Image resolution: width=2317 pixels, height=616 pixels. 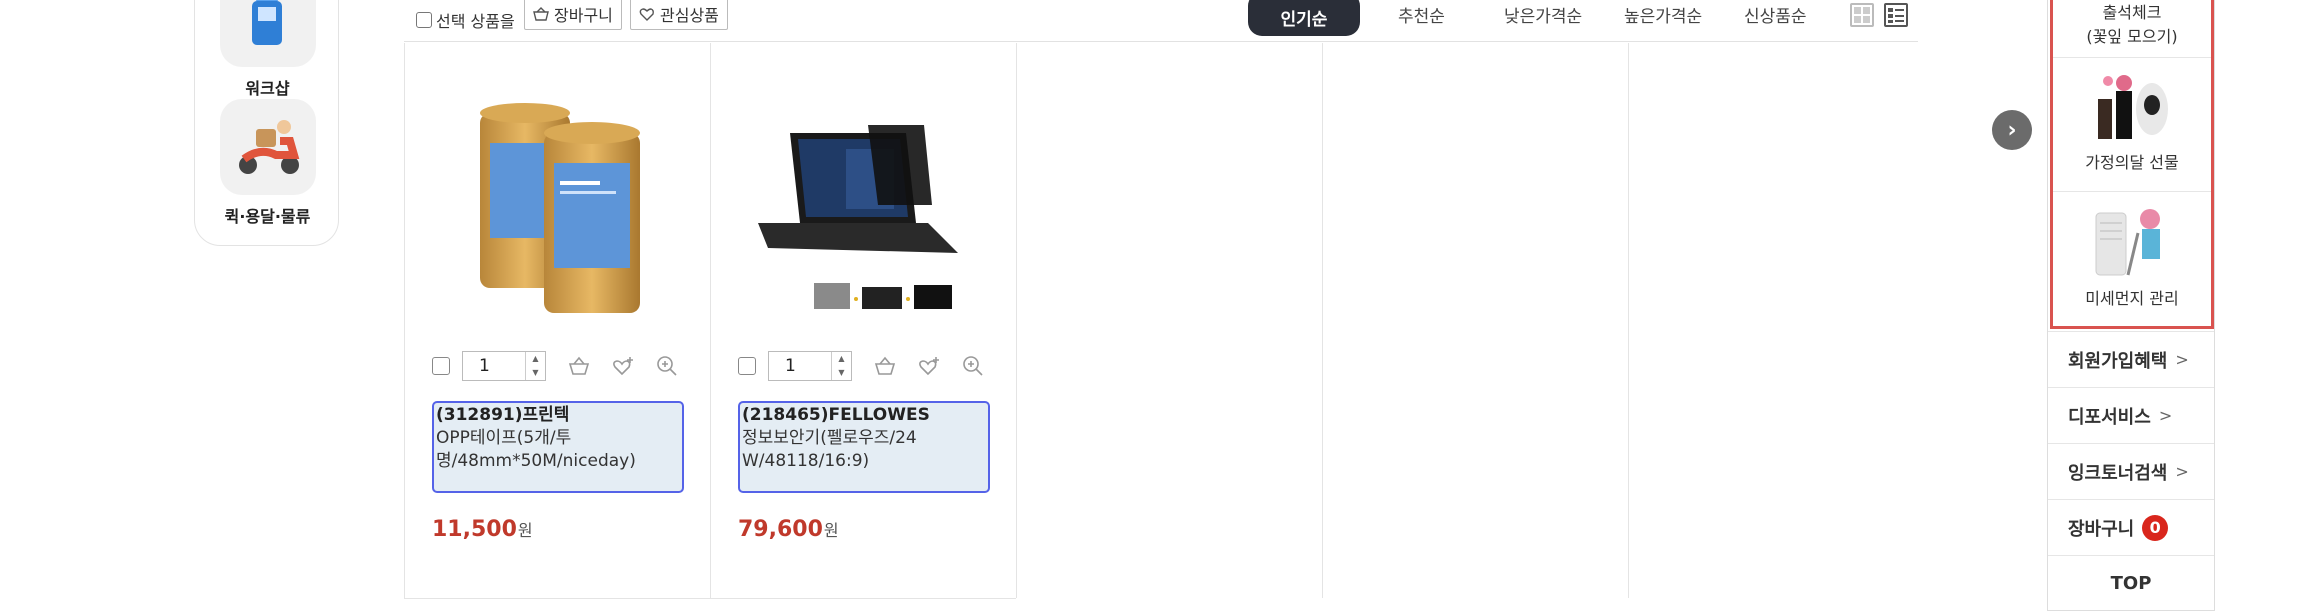 What do you see at coordinates (1862, 15) in the screenshot?
I see `grid-view-icon` at bounding box center [1862, 15].